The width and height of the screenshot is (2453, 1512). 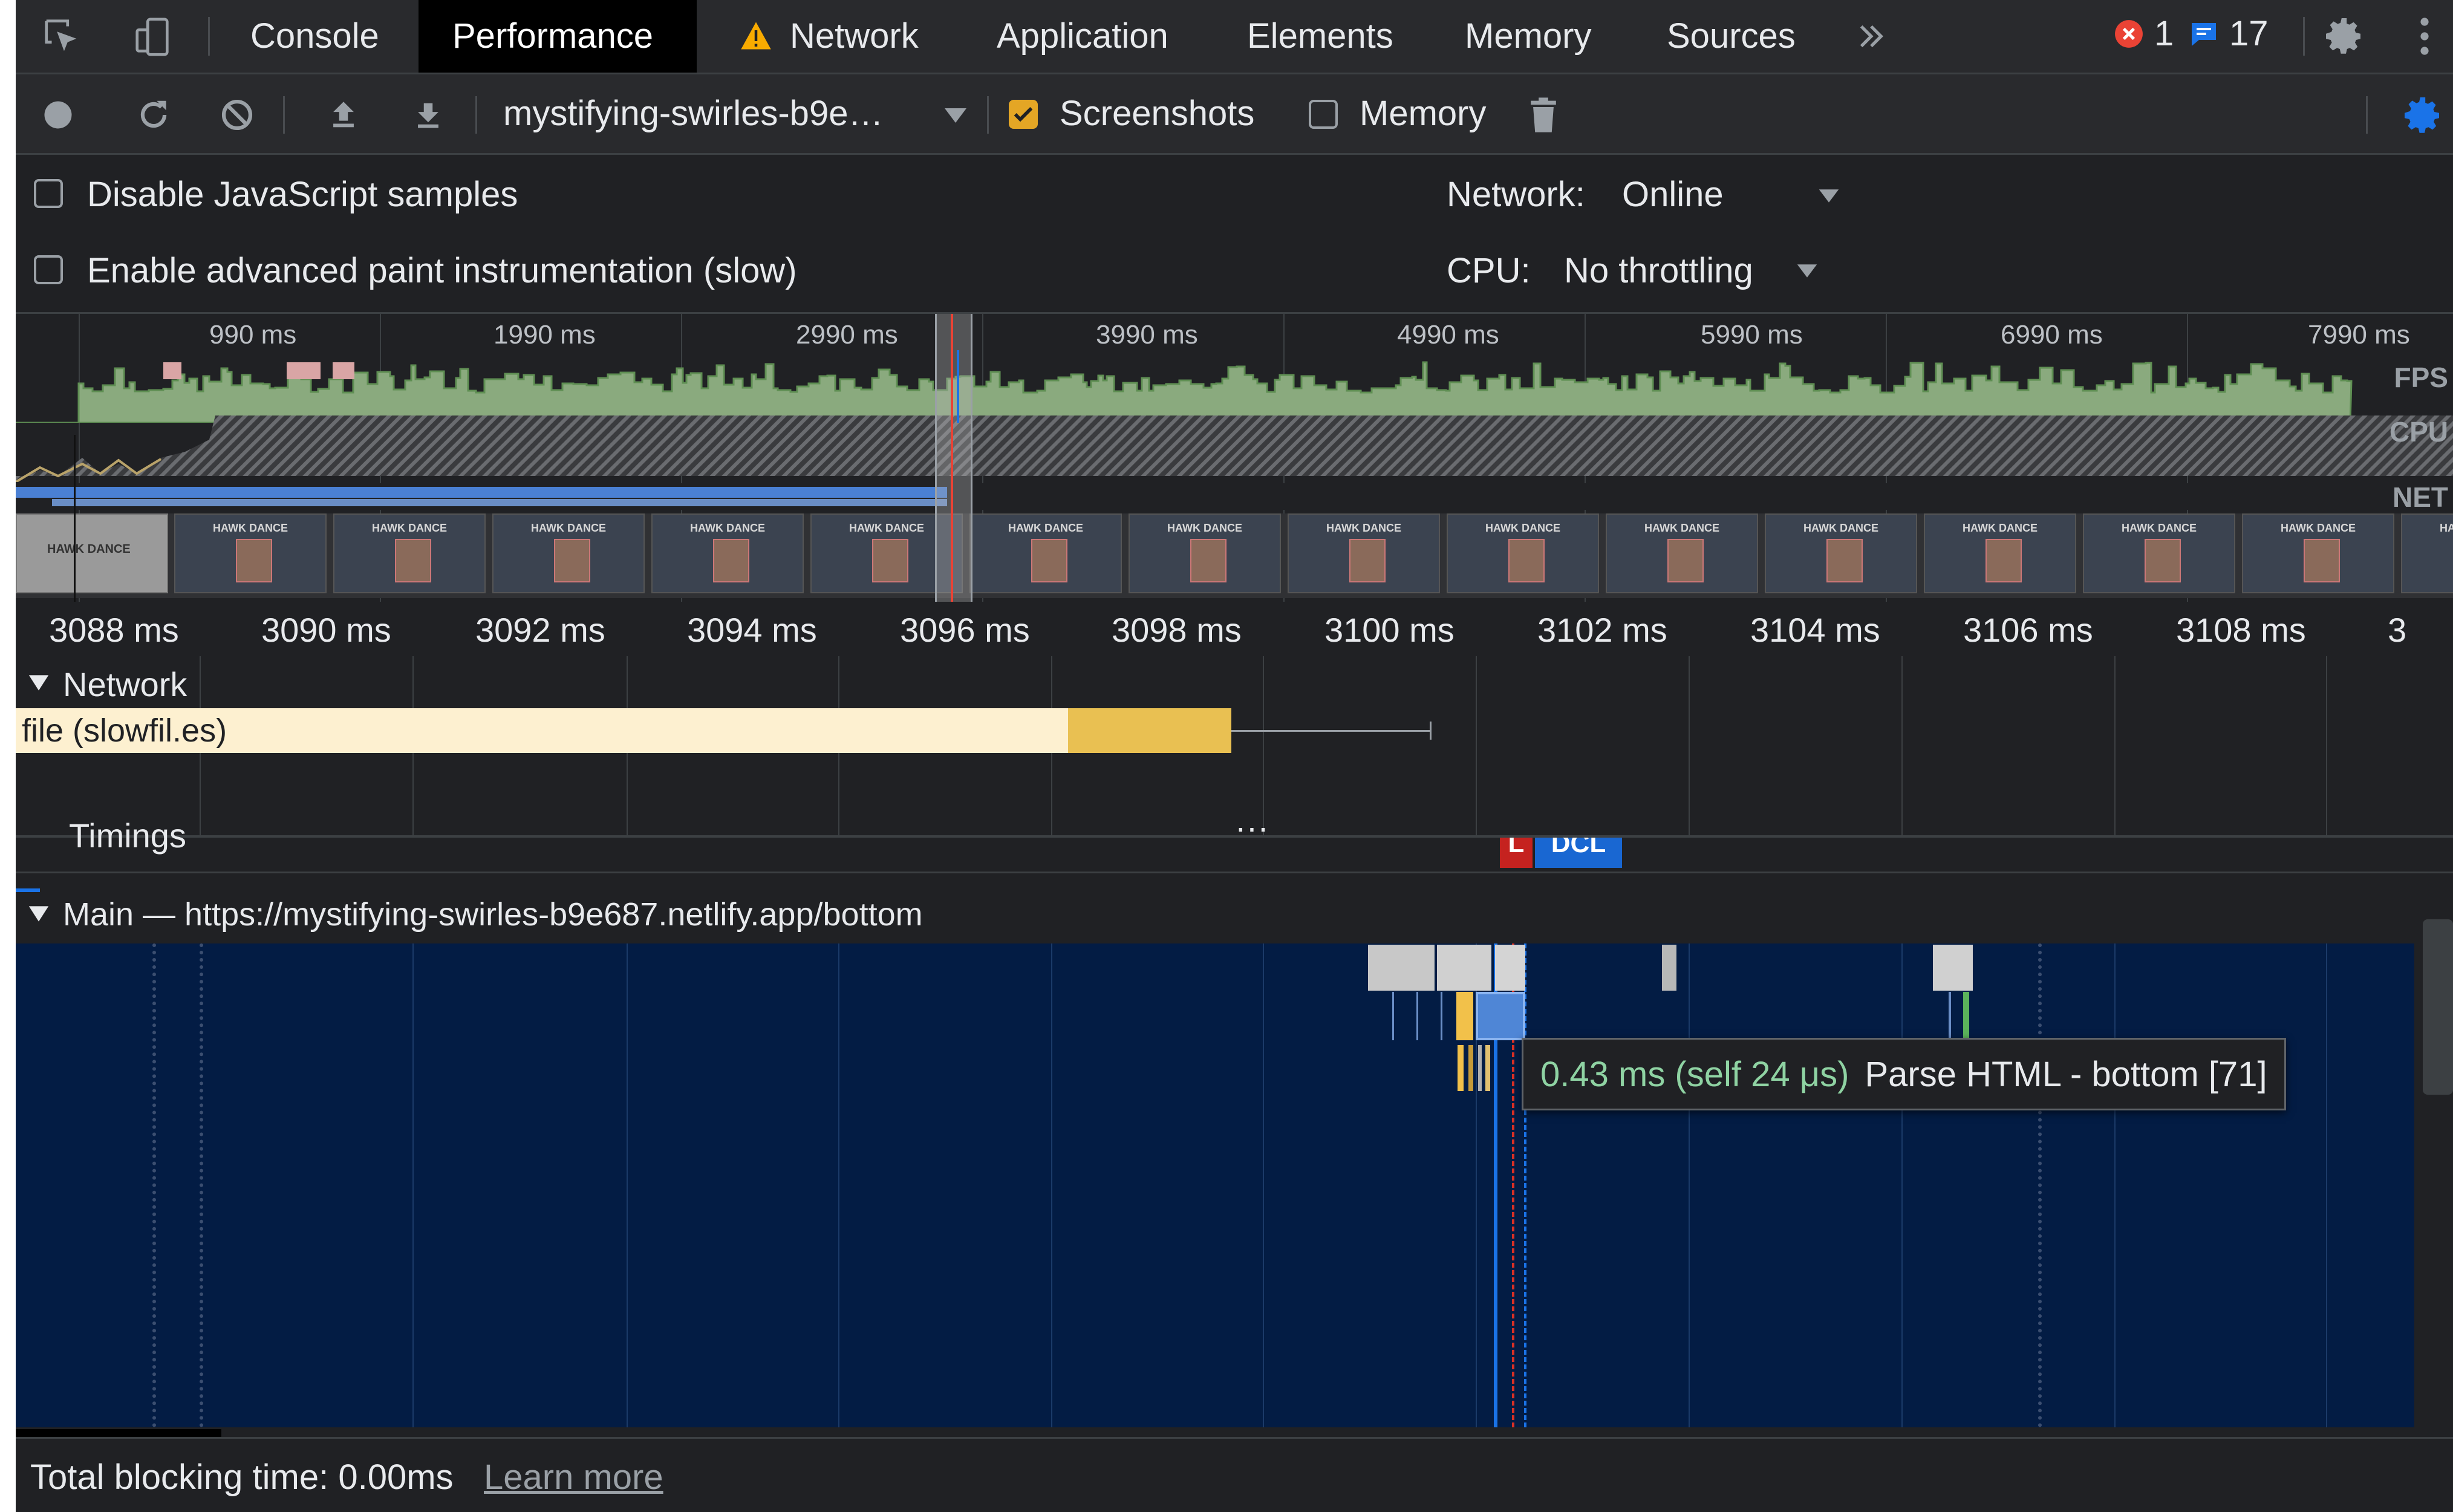 What do you see at coordinates (1389, 630) in the screenshot?
I see `ruler-tick: 3100 ms` at bounding box center [1389, 630].